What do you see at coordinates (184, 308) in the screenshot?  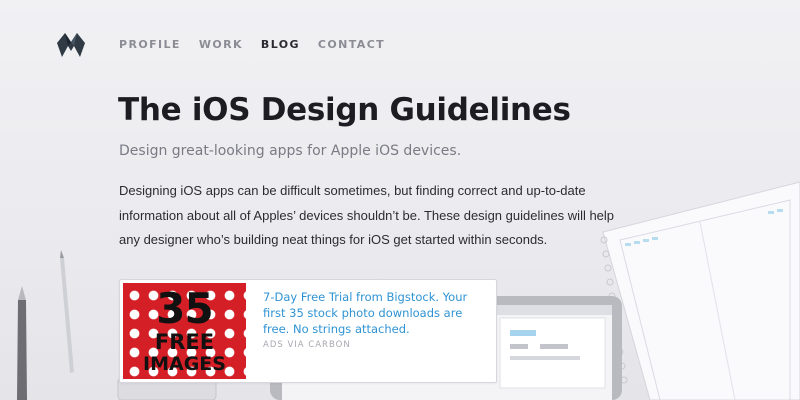 I see `ad-image-number: 35` at bounding box center [184, 308].